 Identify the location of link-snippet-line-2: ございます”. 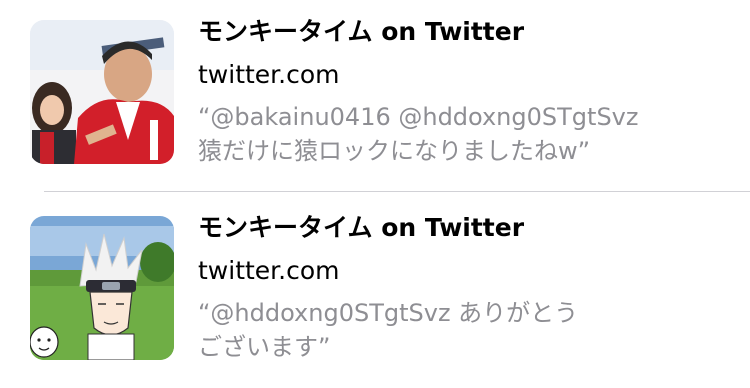
(264, 347).